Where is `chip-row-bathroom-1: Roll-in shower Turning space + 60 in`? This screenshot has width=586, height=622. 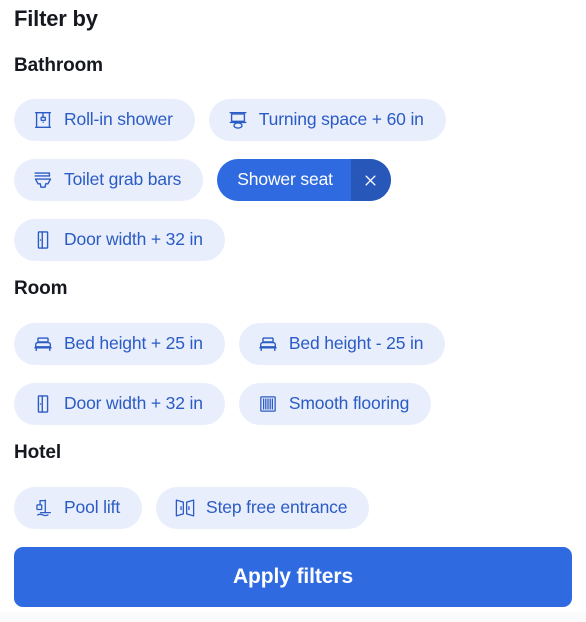 chip-row-bathroom-1: Roll-in shower Turning space + 60 in is located at coordinates (230, 120).